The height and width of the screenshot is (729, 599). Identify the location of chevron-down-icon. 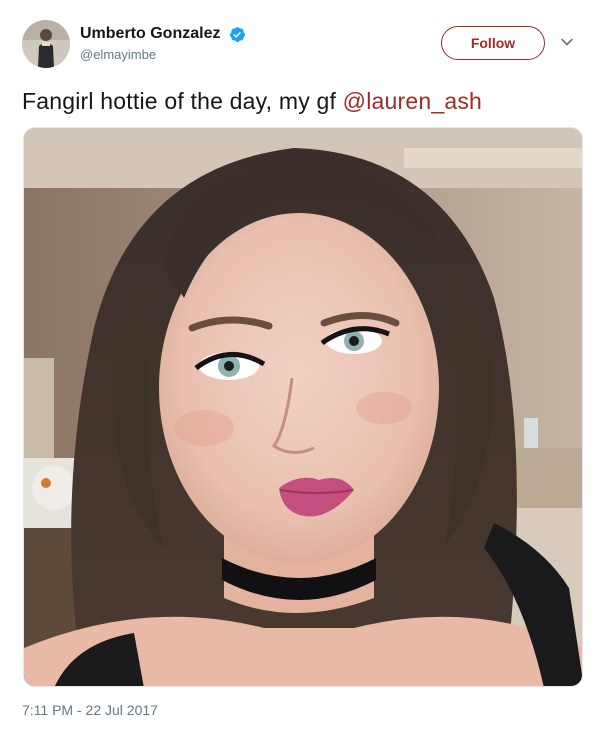
(567, 42).